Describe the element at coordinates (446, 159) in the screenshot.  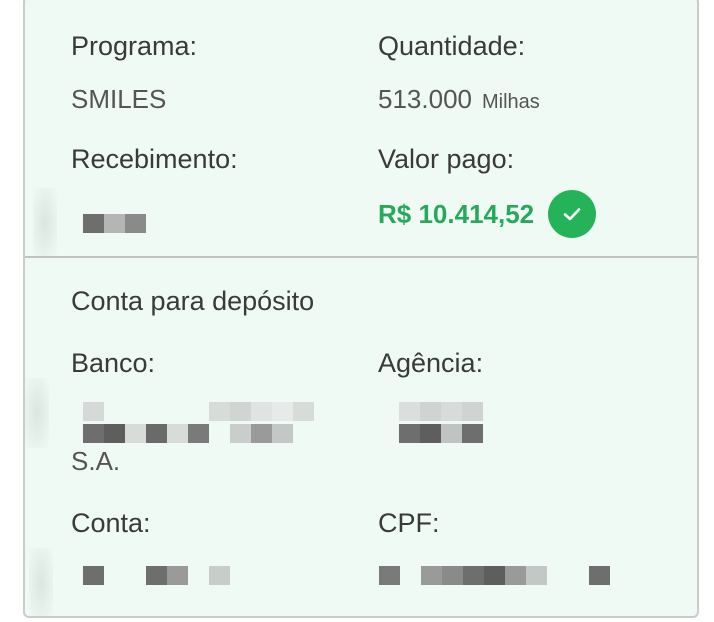
I see `amount-paid-label: Valor pago:` at that location.